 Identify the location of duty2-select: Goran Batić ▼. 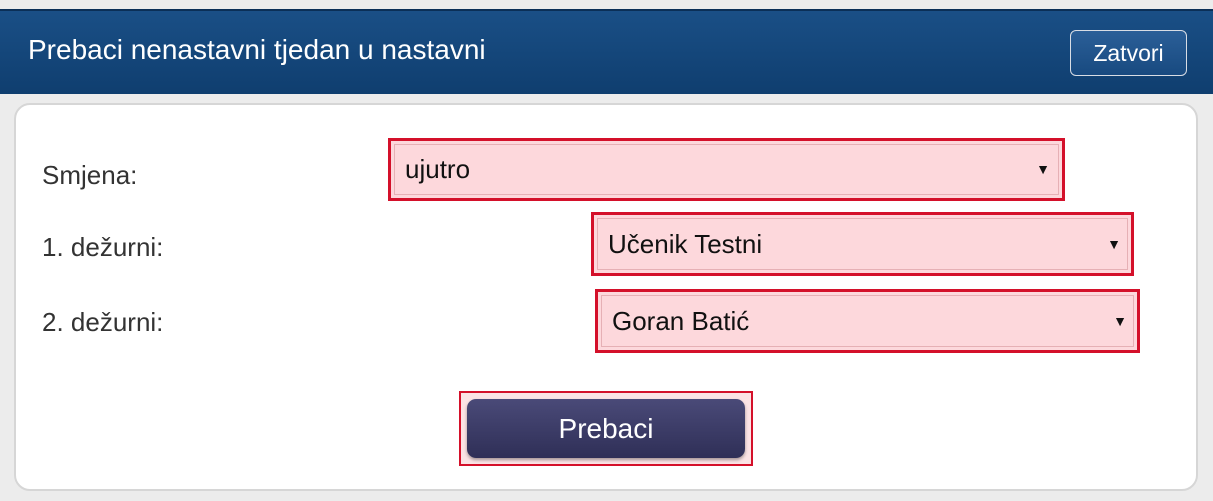
(867, 321).